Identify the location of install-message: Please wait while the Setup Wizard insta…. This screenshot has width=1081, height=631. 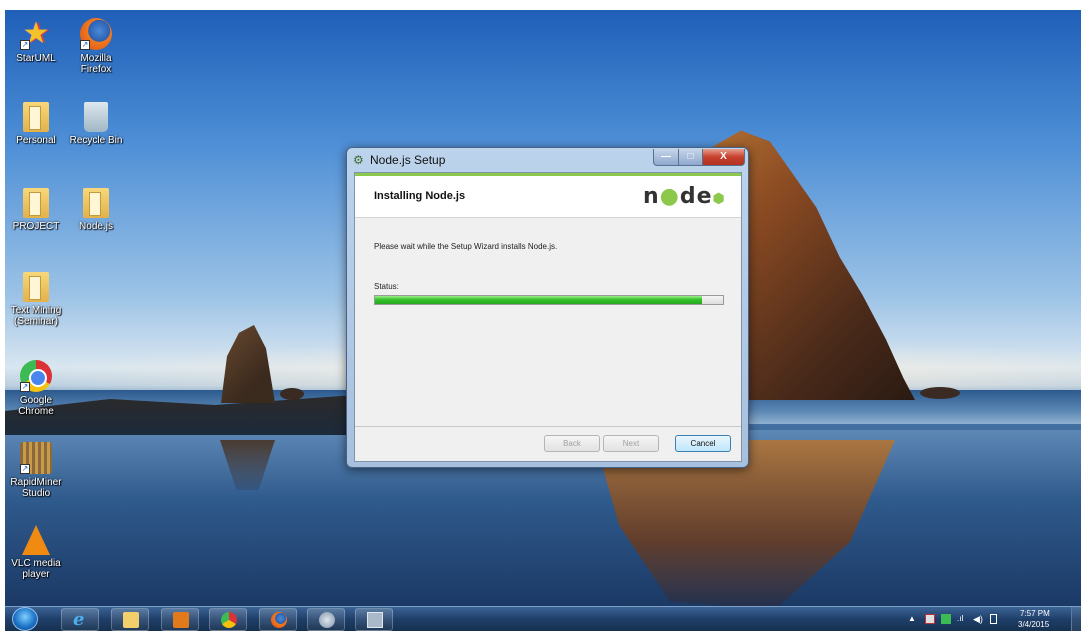
(466, 246).